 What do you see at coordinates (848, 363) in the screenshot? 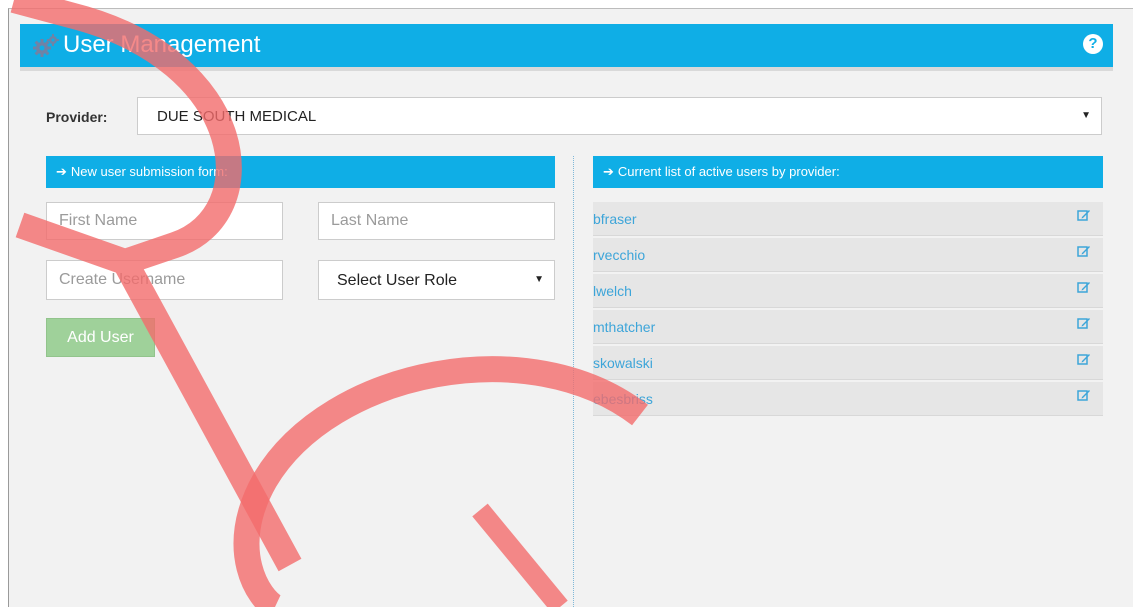
I see `user-row: skowalski` at bounding box center [848, 363].